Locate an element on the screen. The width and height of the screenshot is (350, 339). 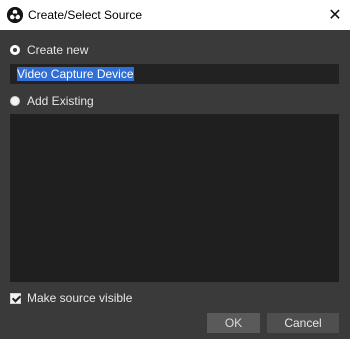
create-new-radio is located at coordinates (15, 50).